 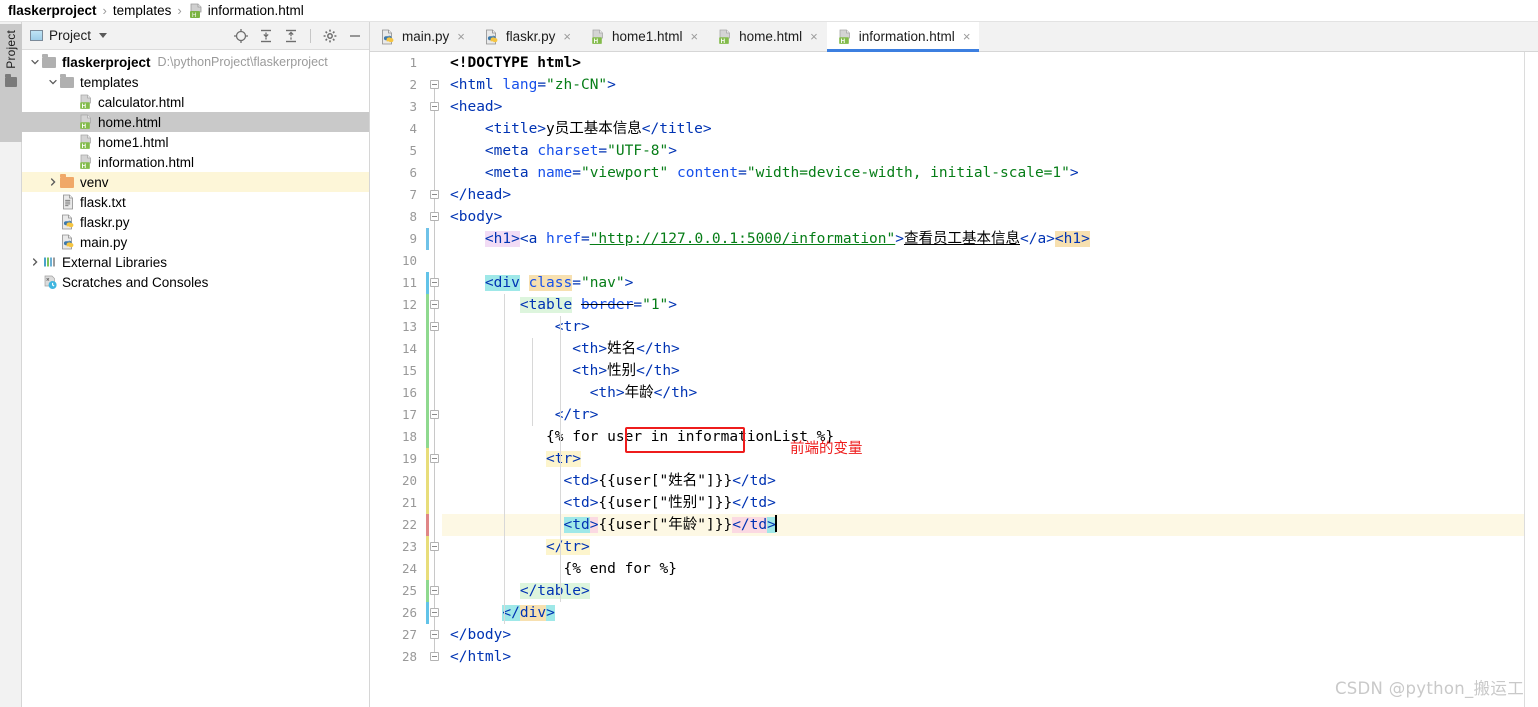 What do you see at coordinates (644, 36) in the screenshot?
I see `editor-tab-home1-html: Hhome1.html ×` at bounding box center [644, 36].